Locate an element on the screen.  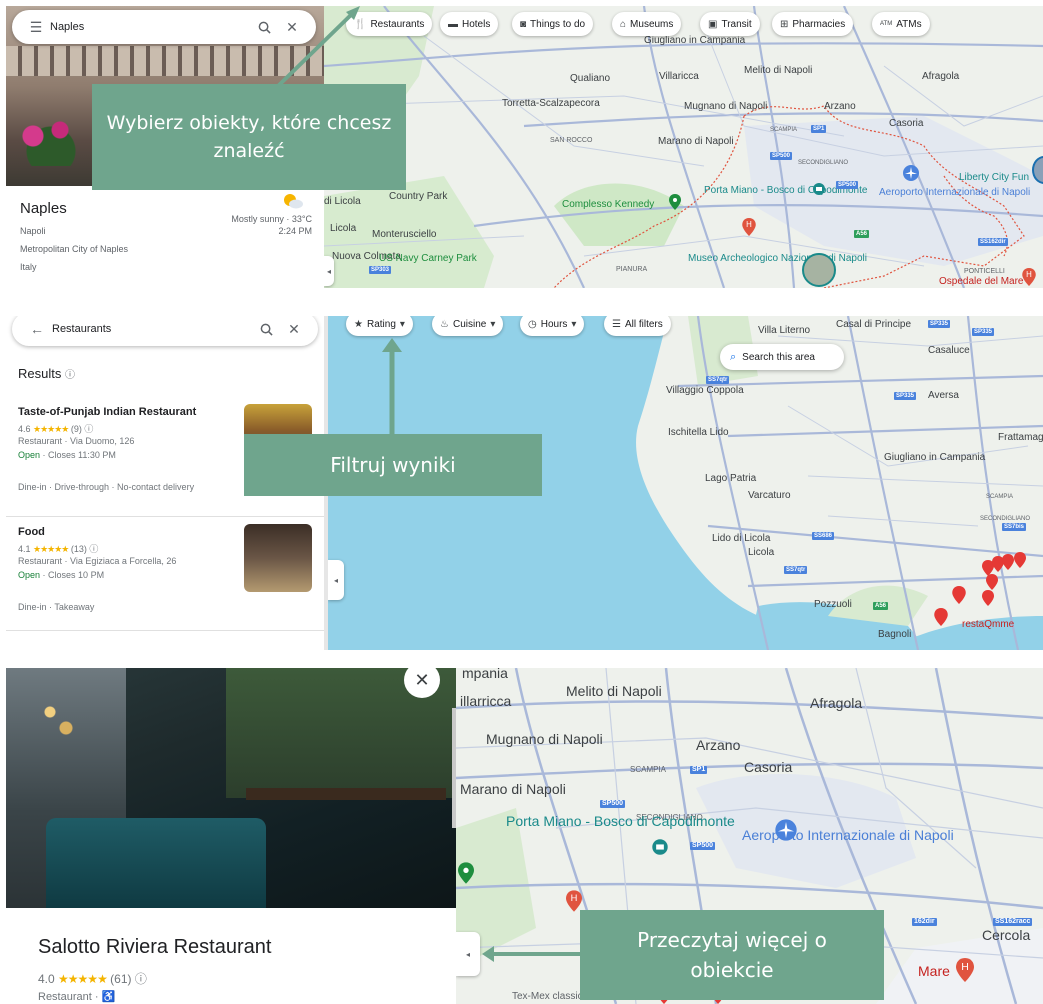
place-subtitle: Napoli is located at coordinates (33, 231).